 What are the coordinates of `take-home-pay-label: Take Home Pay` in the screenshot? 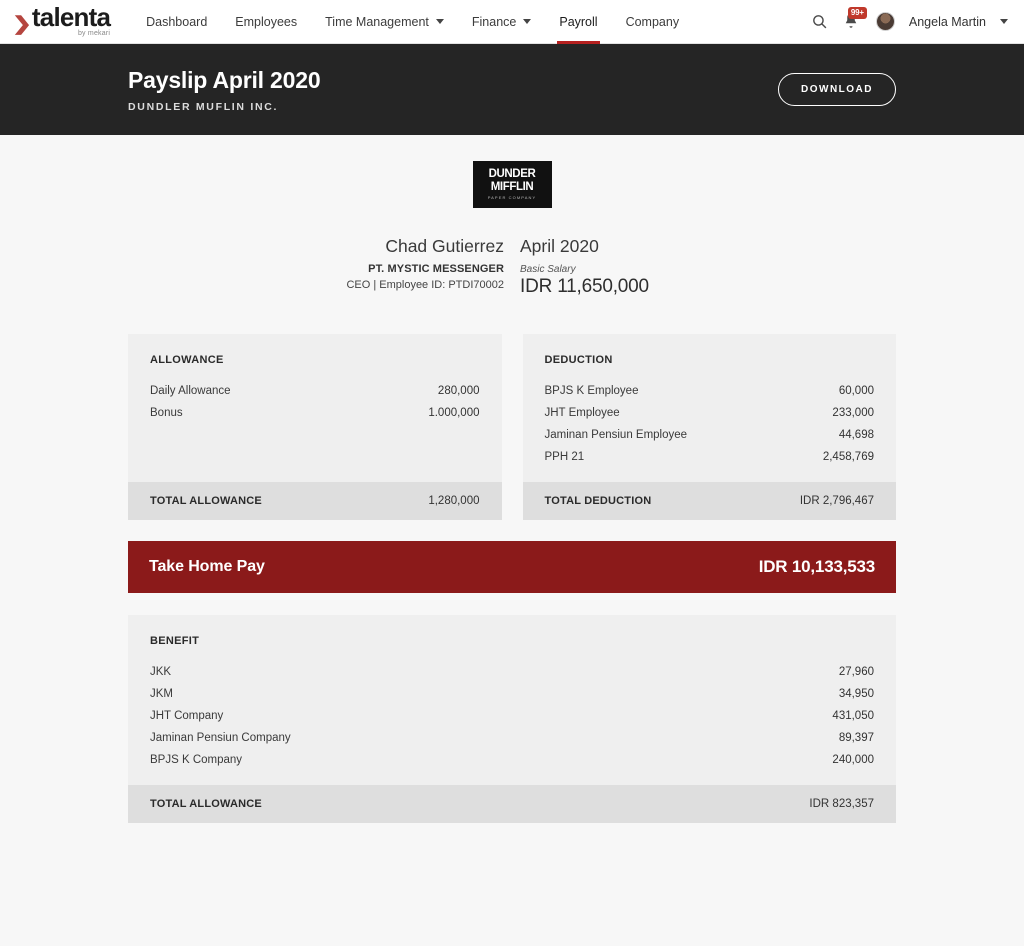 It's located at (207, 566).